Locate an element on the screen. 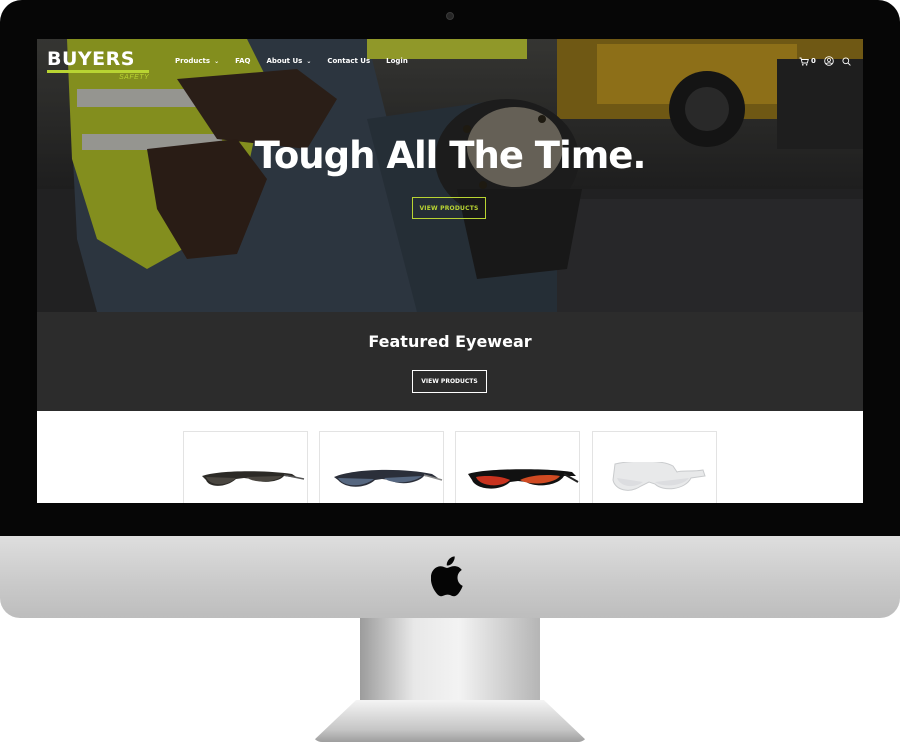  featured-eyewear-section: Featured Eyewear VIEW PRODUCTS is located at coordinates (450, 361).